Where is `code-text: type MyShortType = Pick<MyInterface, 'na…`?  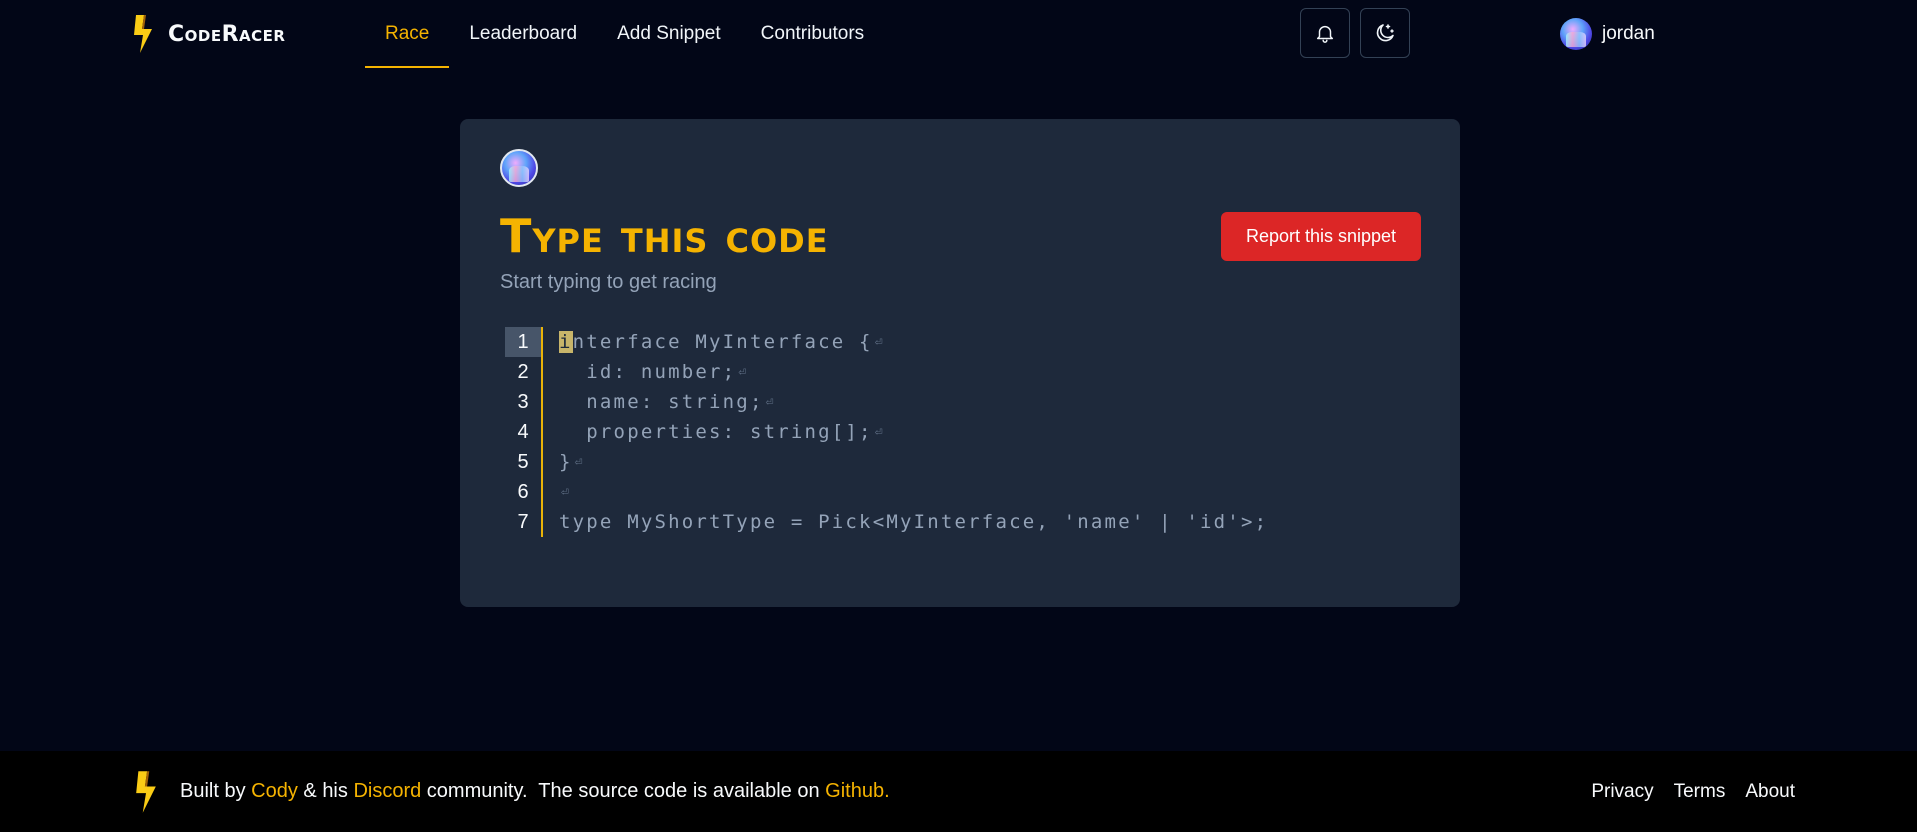 code-text: type MyShortType = Pick<MyInterface, 'na… is located at coordinates (914, 522).